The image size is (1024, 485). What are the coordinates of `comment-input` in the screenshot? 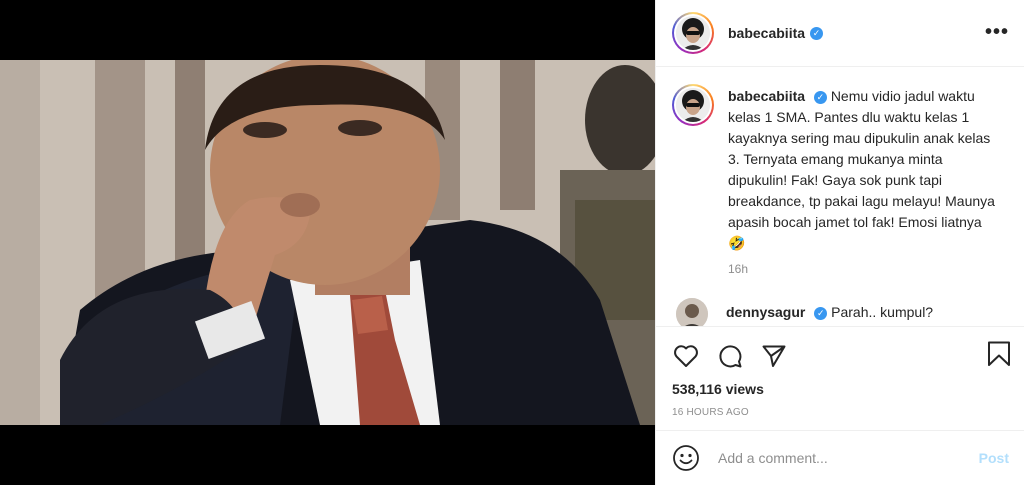 It's located at (838, 458).